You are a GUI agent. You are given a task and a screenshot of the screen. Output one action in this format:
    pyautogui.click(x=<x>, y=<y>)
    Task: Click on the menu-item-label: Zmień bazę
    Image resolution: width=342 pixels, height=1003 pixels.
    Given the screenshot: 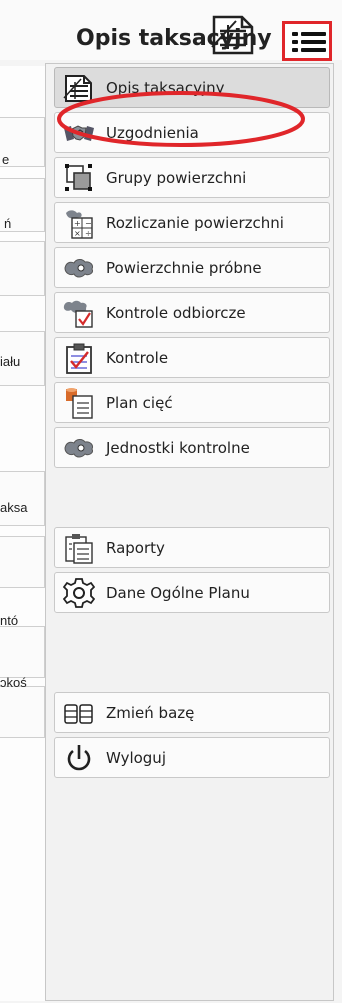 What is the action you would take?
    pyautogui.click(x=150, y=713)
    